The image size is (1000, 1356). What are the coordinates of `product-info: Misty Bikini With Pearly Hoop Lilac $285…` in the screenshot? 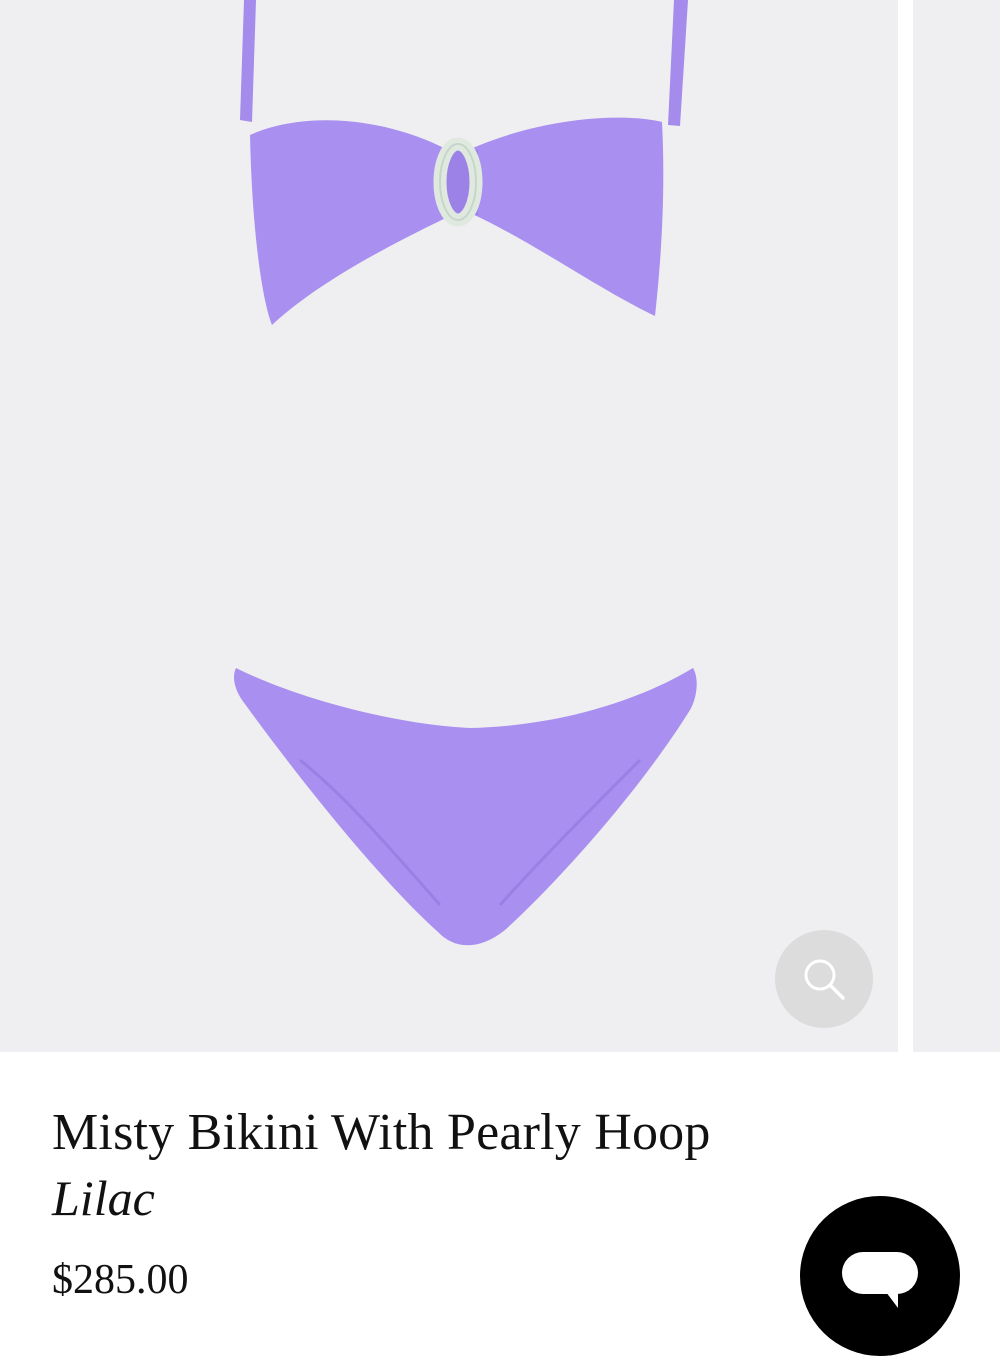 It's located at (432, 1203).